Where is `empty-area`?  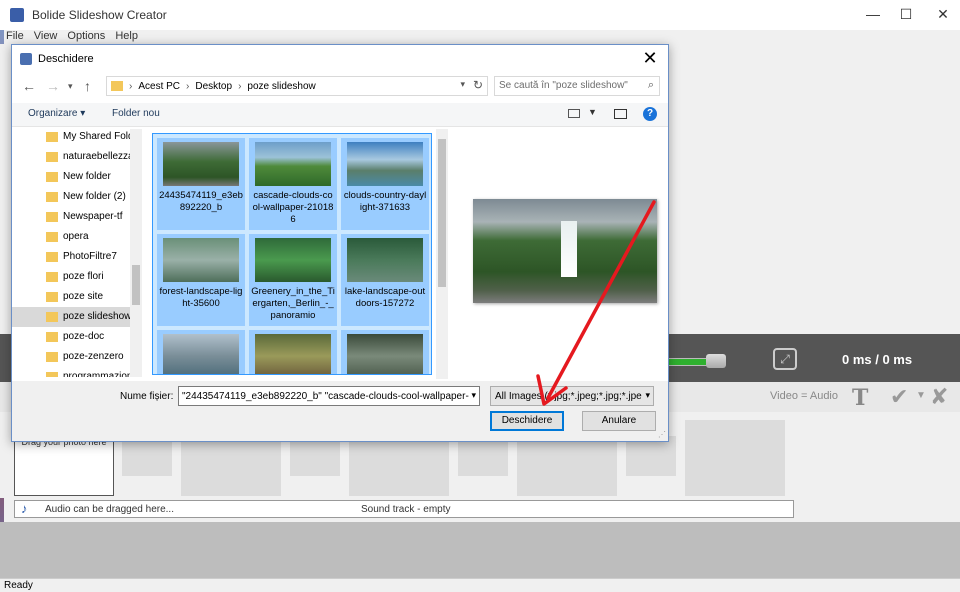 empty-area is located at coordinates (480, 550).